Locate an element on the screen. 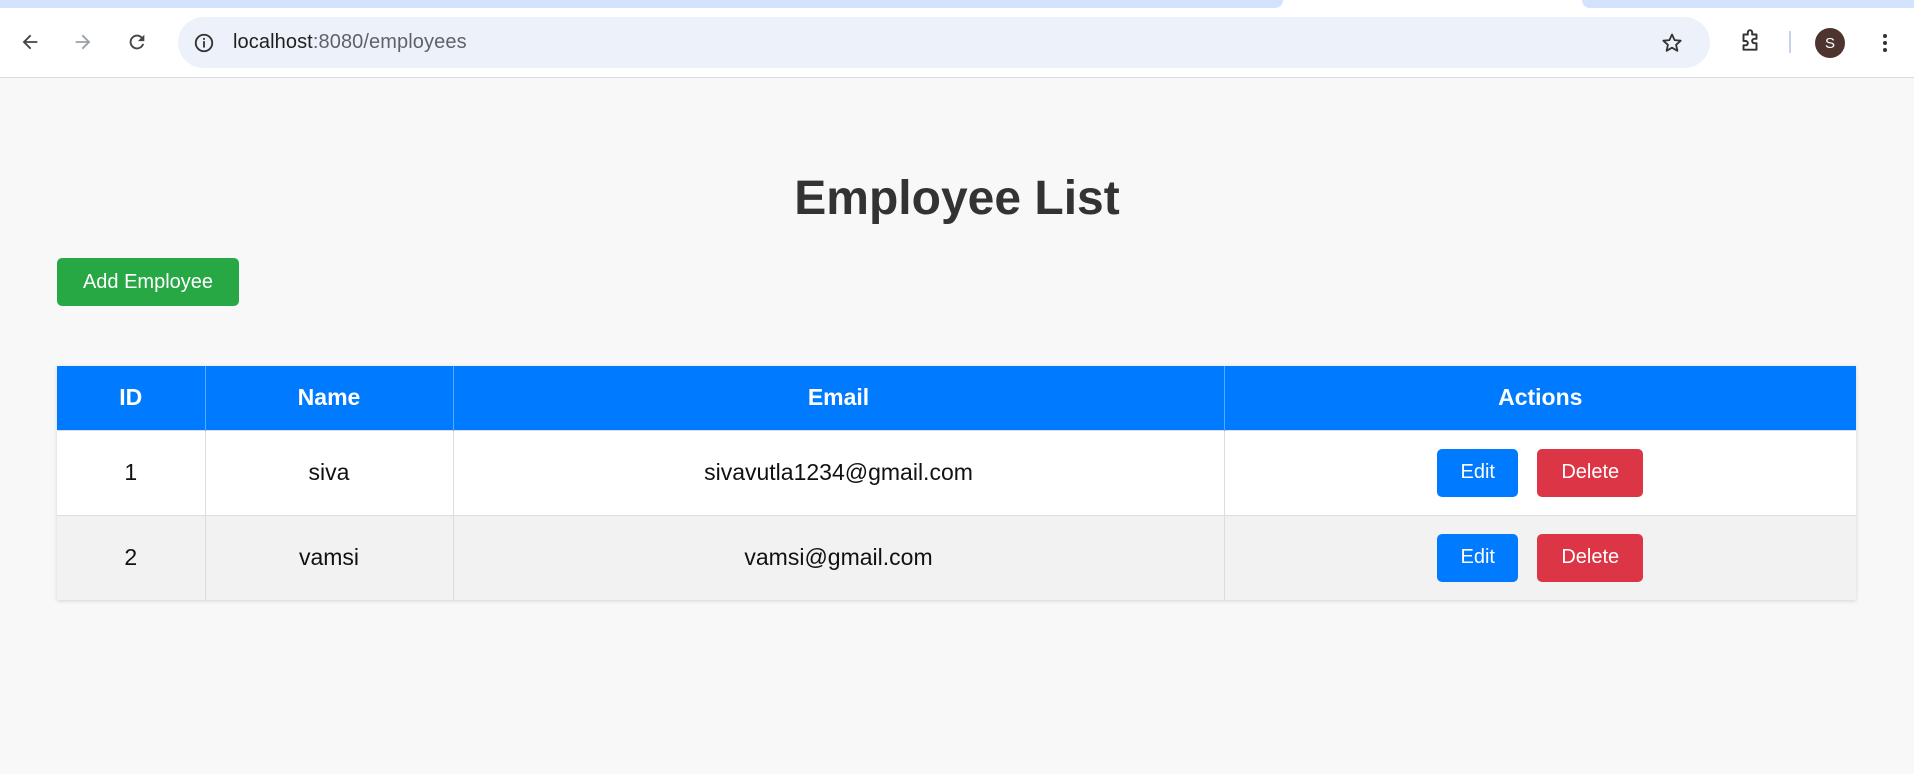  header-email: Email is located at coordinates (839, 398).